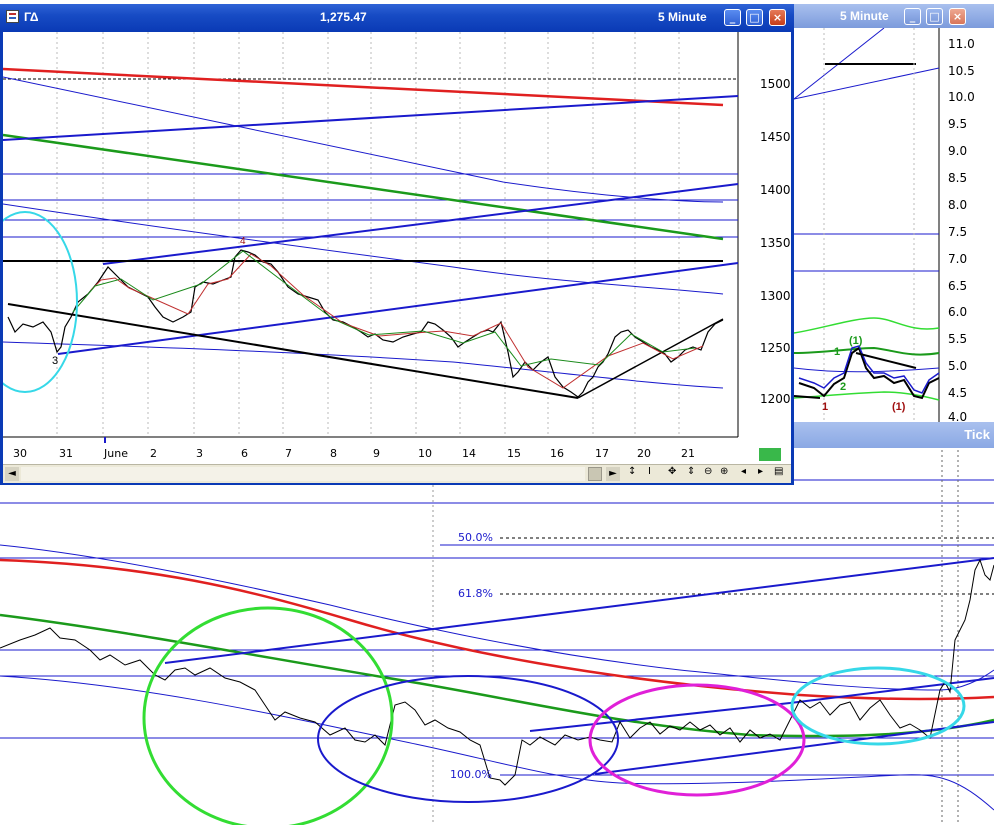  I want to click on second-y-label: 8.0, so click(958, 205).